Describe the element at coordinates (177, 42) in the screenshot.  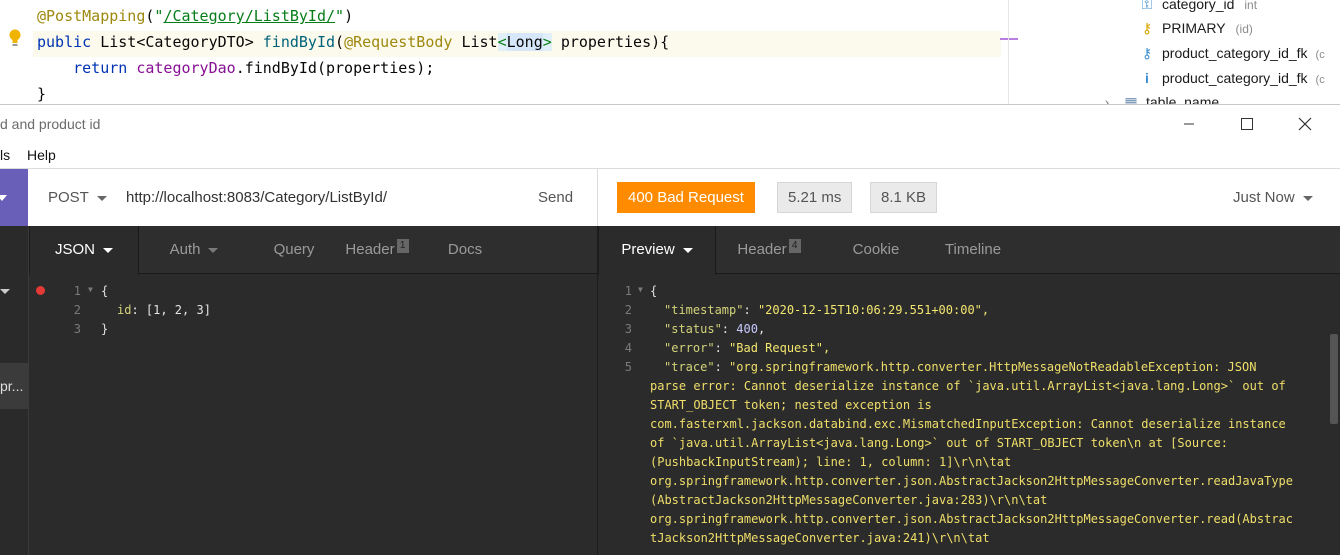
I see `type-token: List<CategoryDTO>` at that location.